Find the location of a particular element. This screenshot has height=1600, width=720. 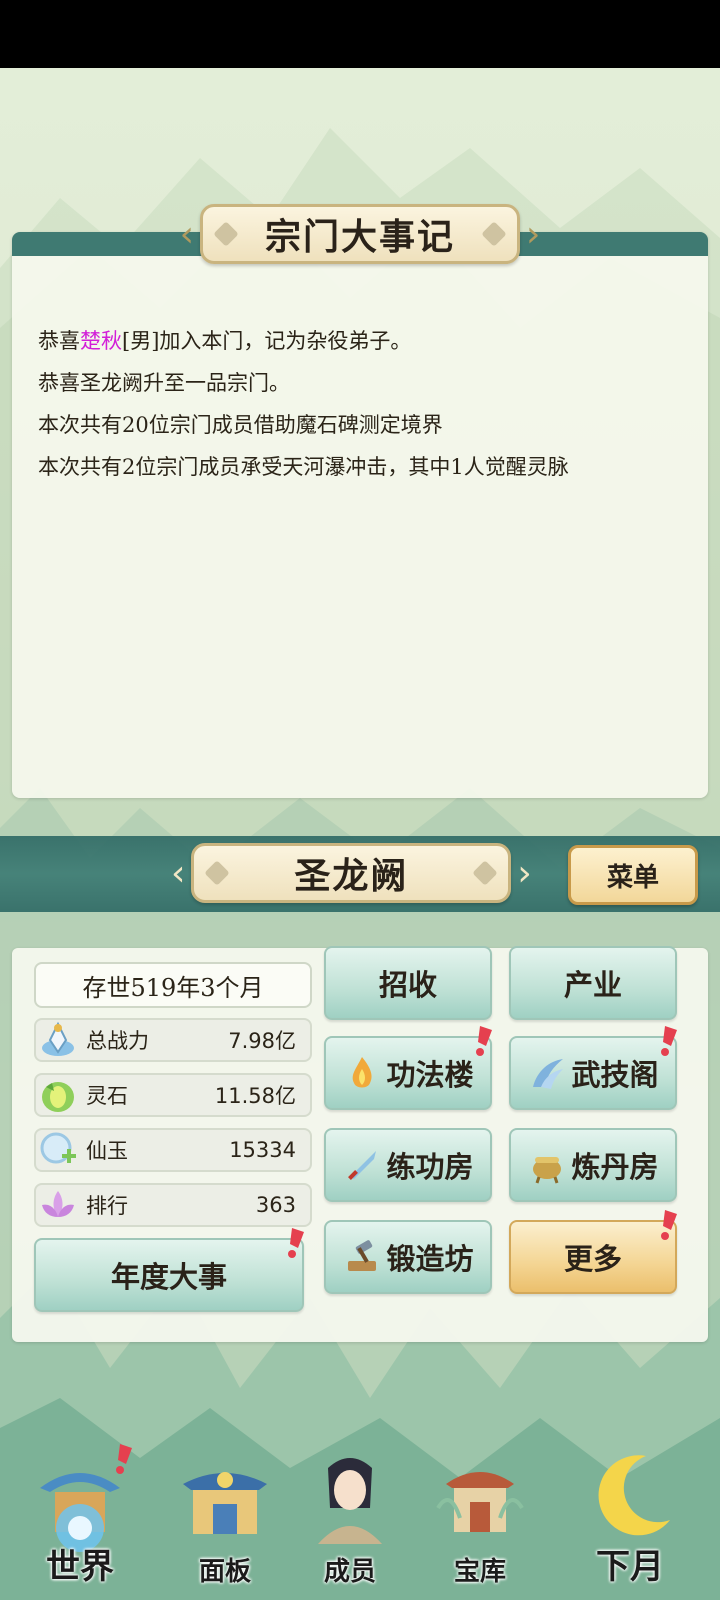

industry-button: 产业 is located at coordinates (593, 983).